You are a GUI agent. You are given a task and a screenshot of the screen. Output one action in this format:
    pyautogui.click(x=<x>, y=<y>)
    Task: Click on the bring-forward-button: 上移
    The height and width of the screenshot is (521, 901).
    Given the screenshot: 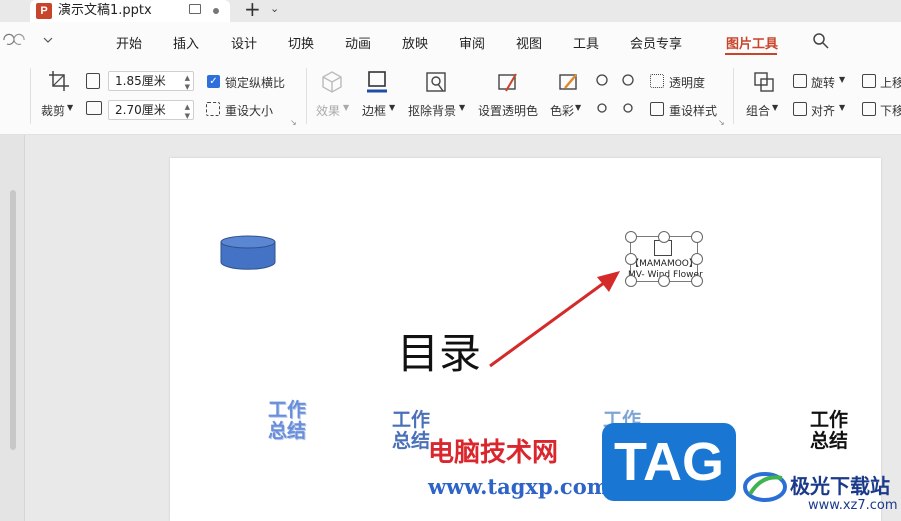 What is the action you would take?
    pyautogui.click(x=890, y=82)
    